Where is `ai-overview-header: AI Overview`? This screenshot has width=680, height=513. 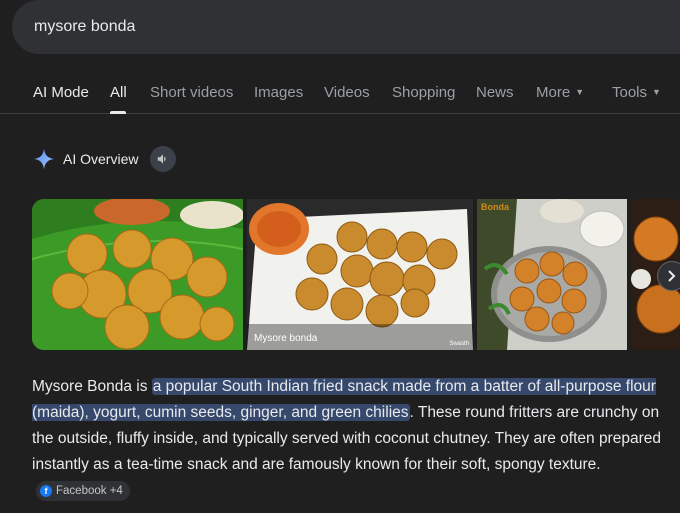 ai-overview-header: AI Overview is located at coordinates (105, 159).